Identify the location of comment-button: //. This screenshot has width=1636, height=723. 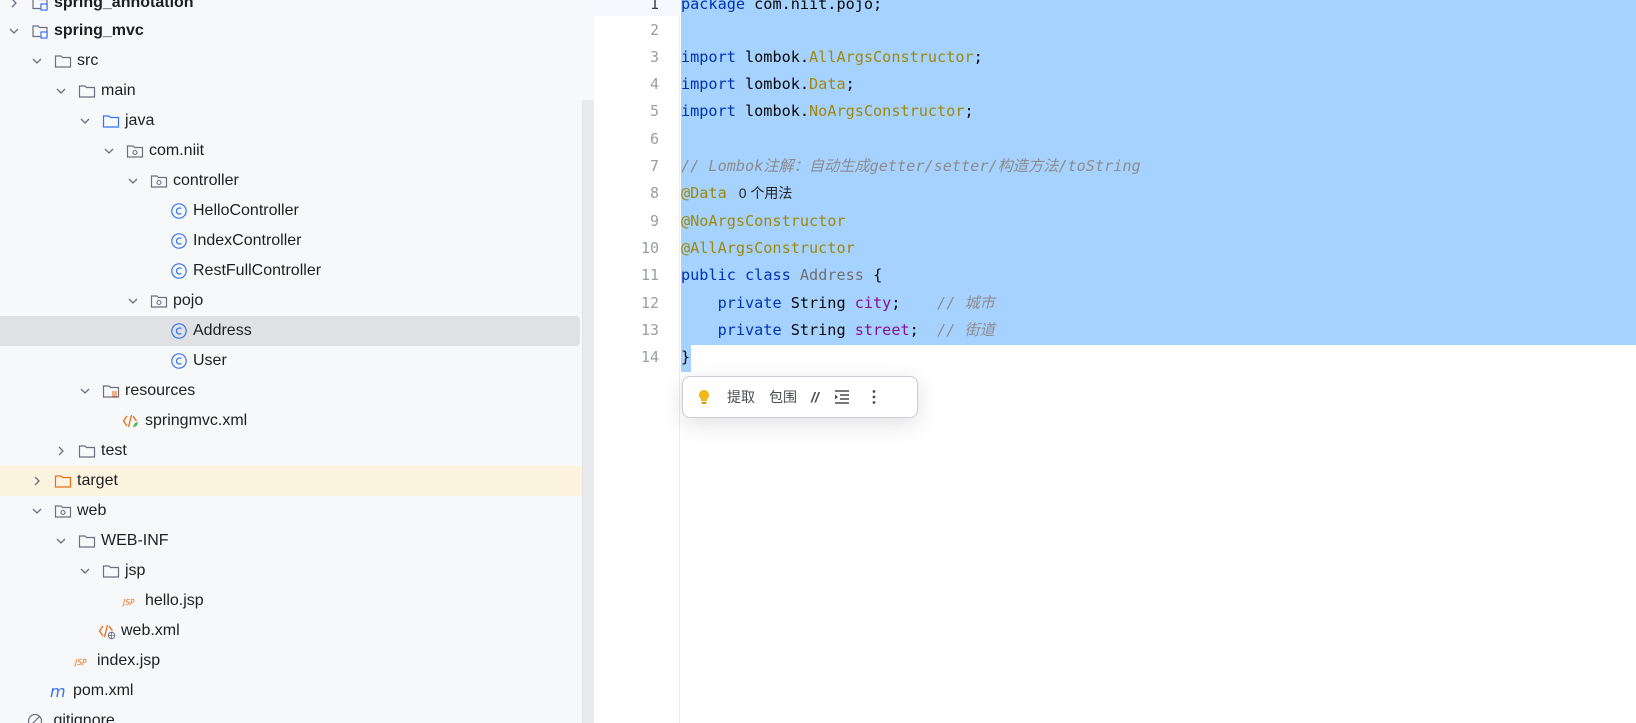
(815, 397).